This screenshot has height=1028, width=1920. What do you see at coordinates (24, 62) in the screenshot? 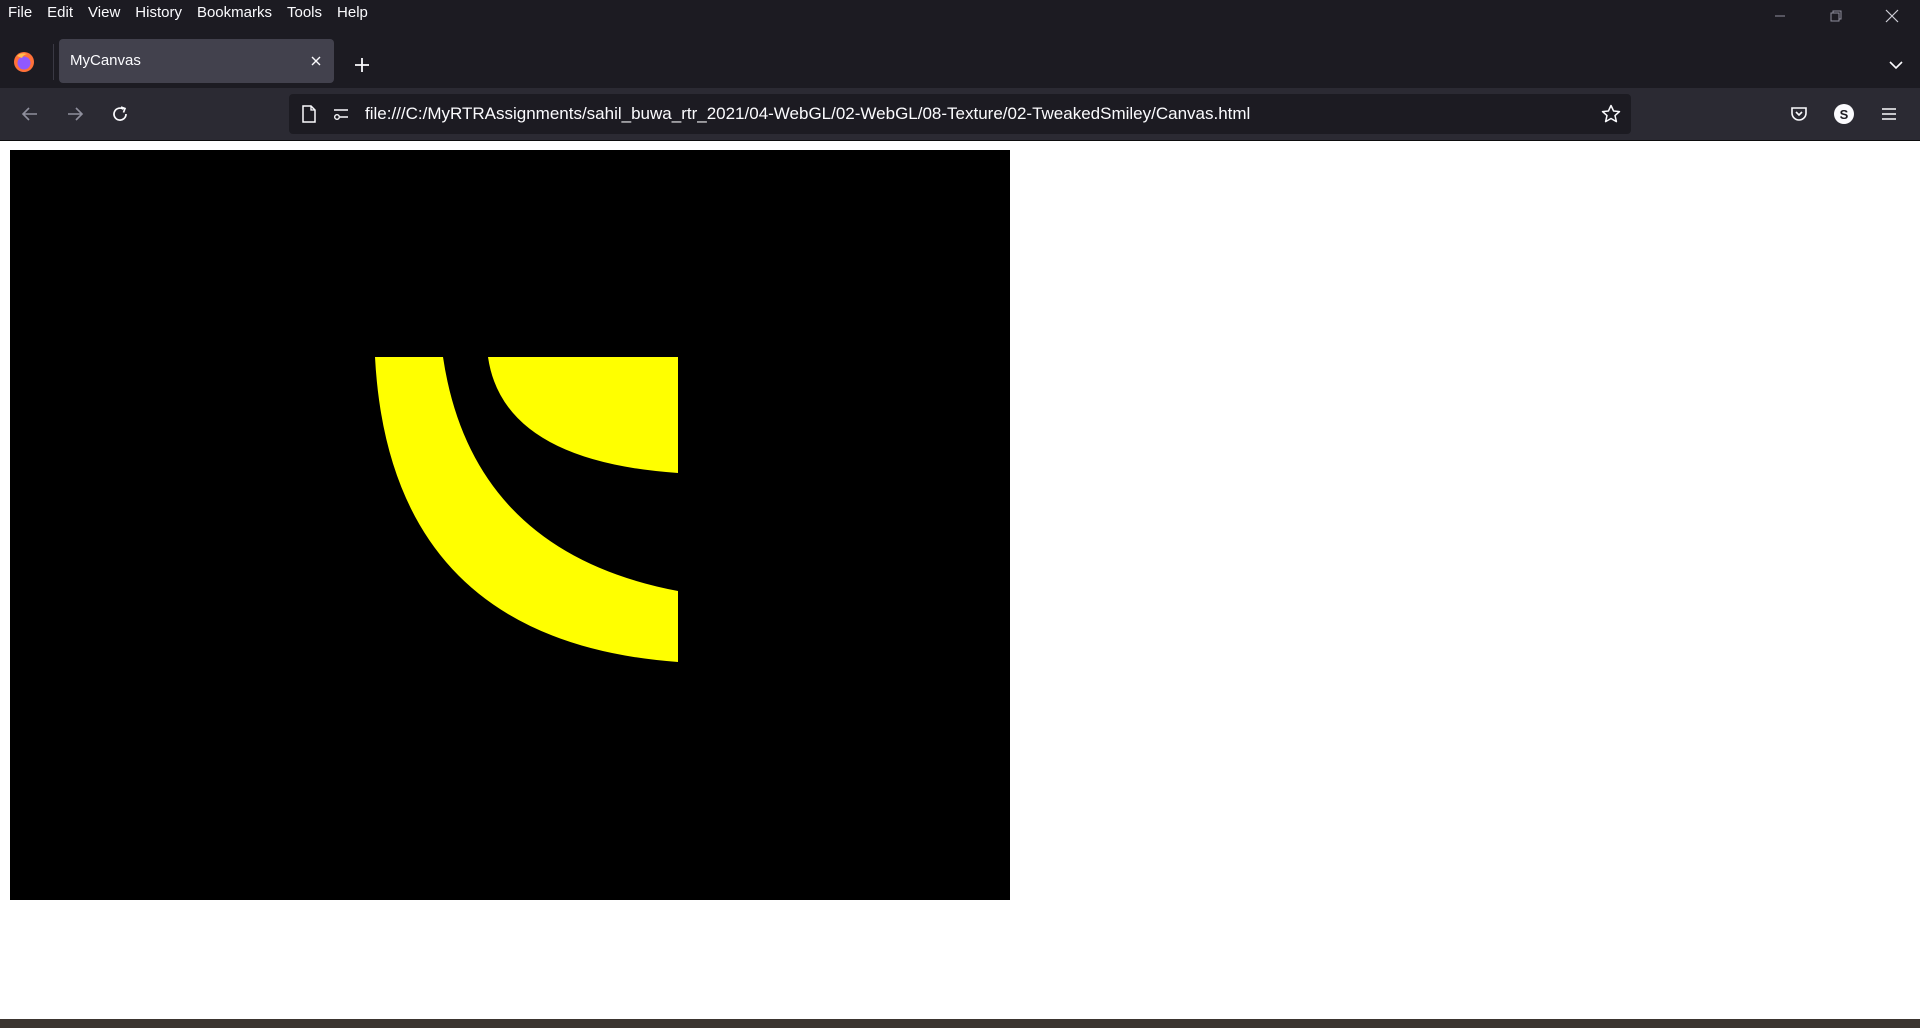
I see `firefox-icon` at bounding box center [24, 62].